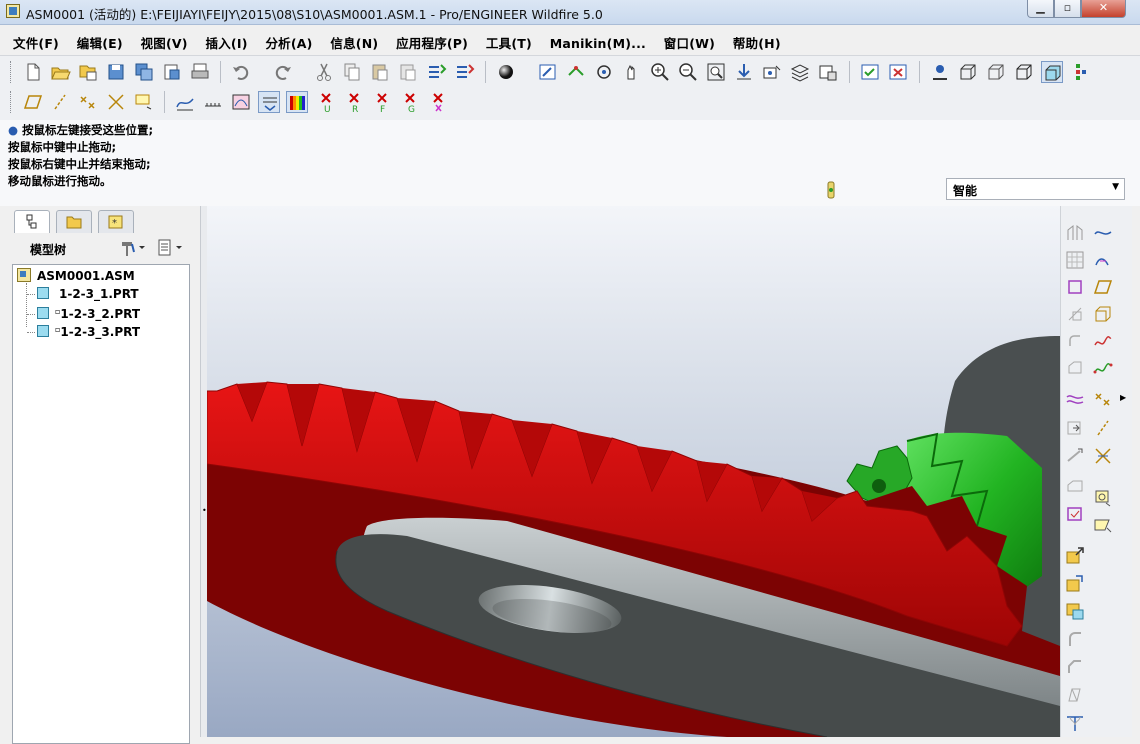 The height and width of the screenshot is (744, 1140). Describe the element at coordinates (898, 72) in the screenshot. I see `close-window-icon` at that location.